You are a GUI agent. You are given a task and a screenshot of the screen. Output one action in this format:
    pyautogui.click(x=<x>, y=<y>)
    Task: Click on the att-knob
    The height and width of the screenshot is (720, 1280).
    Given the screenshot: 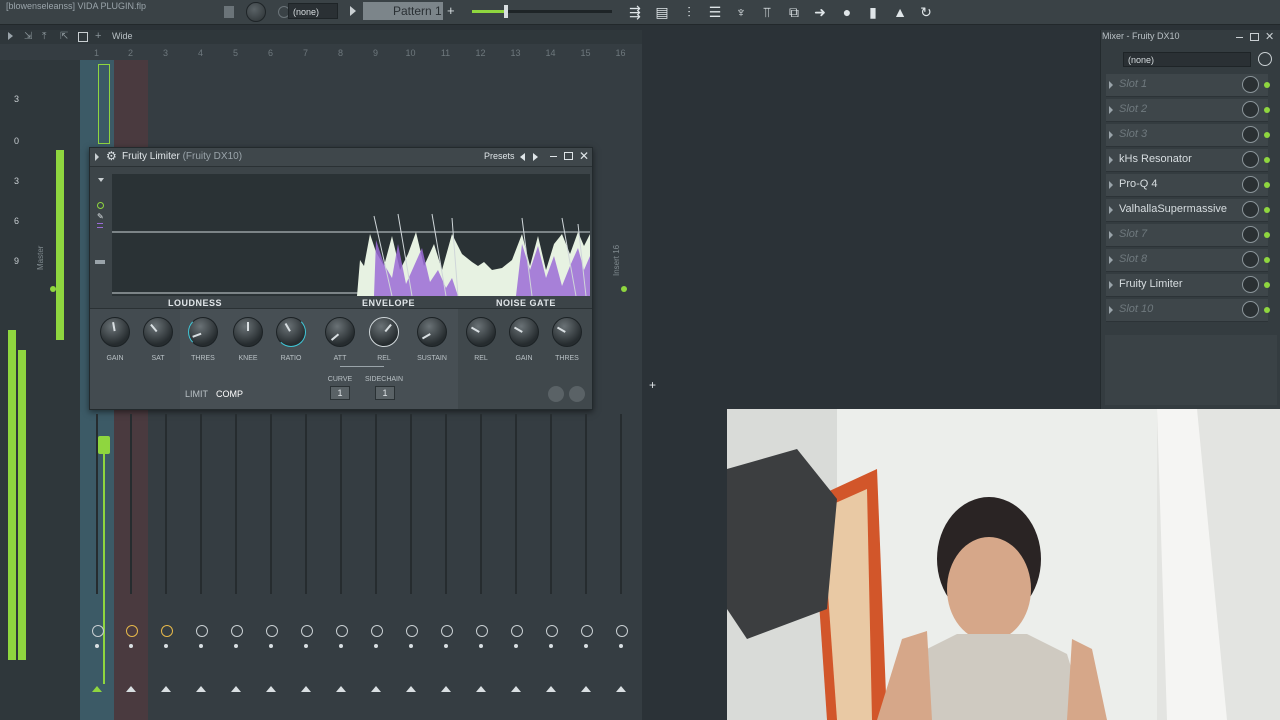 What is the action you would take?
    pyautogui.click(x=340, y=332)
    